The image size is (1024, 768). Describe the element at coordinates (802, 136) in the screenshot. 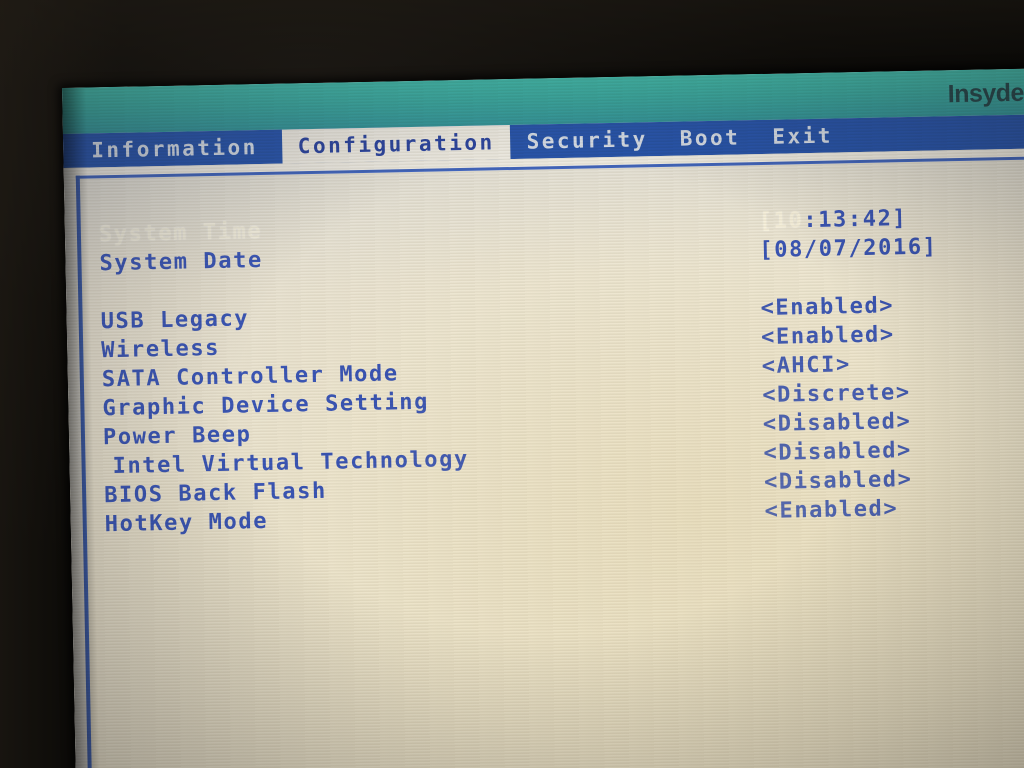

I see `tab-exit: Exit` at that location.